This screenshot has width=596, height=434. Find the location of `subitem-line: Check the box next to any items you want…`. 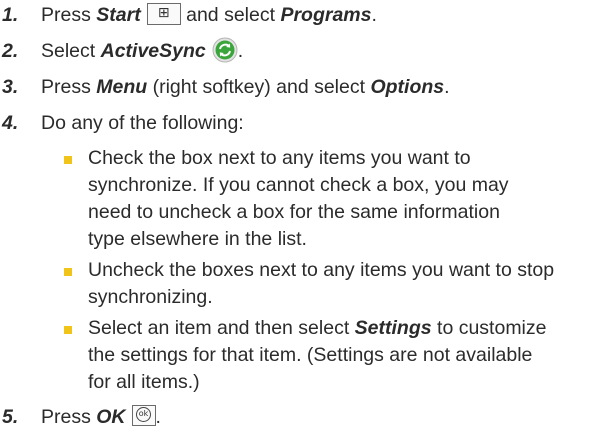

subitem-line: Check the box next to any items you want… is located at coordinates (279, 158).